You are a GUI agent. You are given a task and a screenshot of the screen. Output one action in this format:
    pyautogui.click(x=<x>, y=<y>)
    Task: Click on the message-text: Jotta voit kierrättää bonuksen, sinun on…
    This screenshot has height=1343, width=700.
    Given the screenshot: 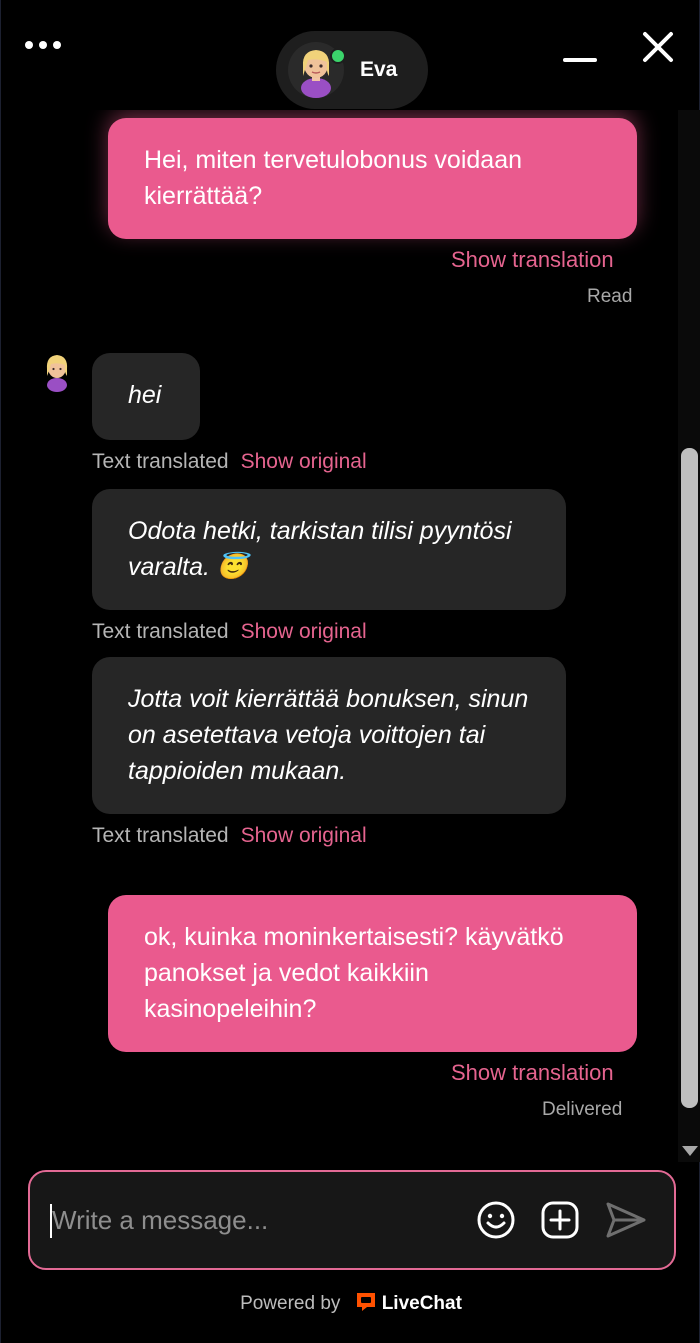 What is the action you would take?
    pyautogui.click(x=328, y=735)
    